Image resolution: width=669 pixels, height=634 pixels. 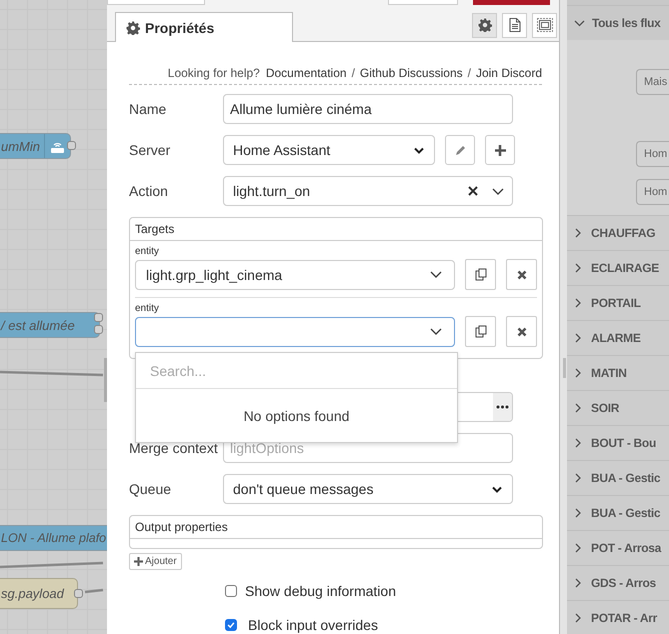 What do you see at coordinates (313, 625) in the screenshot?
I see `checkbox-label: Block input overrides` at bounding box center [313, 625].